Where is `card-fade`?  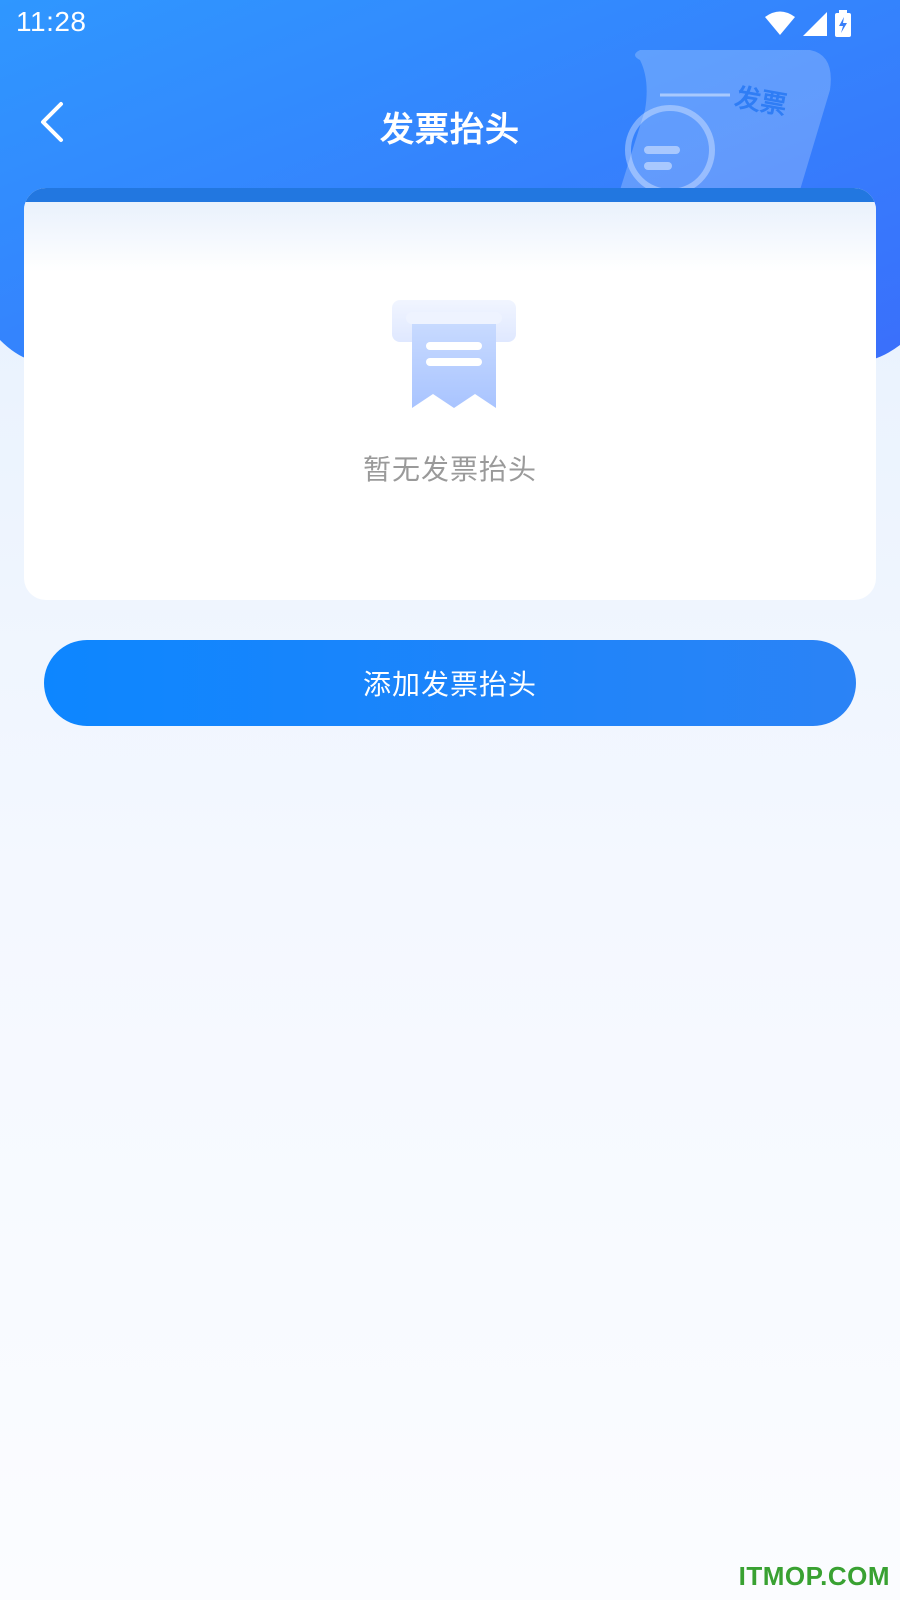 card-fade is located at coordinates (450, 237).